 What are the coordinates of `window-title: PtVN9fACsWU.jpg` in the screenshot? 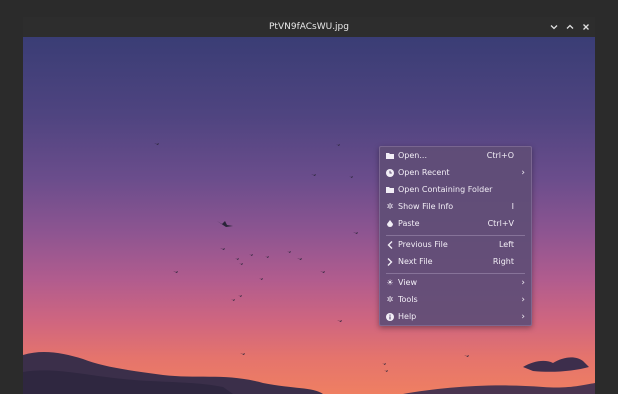 It's located at (309, 27).